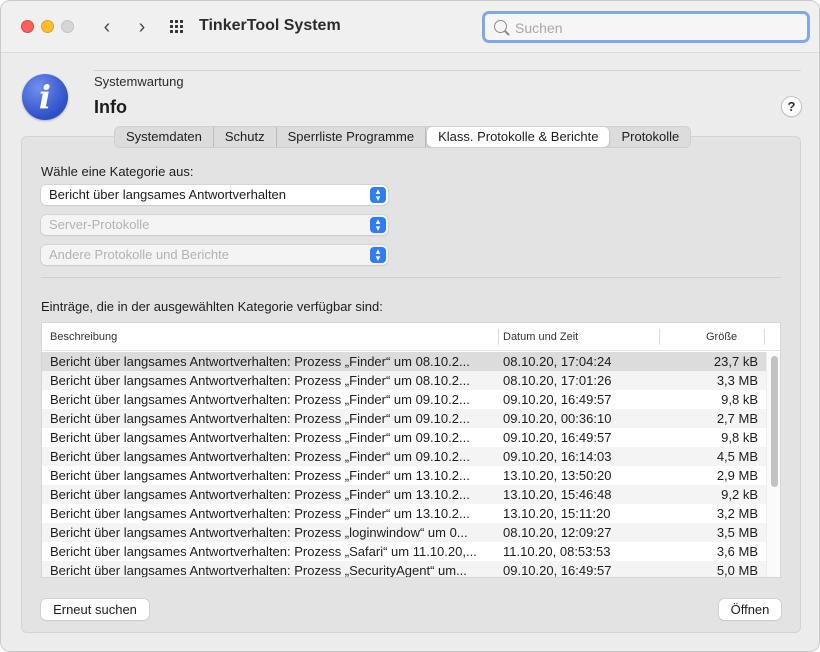  Describe the element at coordinates (557, 475) in the screenshot. I see `cell-date: 13.10.20, 13:50:20` at that location.